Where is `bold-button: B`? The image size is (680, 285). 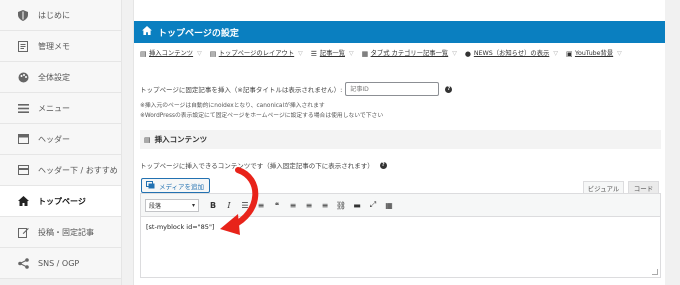
bold-button: B is located at coordinates (213, 205).